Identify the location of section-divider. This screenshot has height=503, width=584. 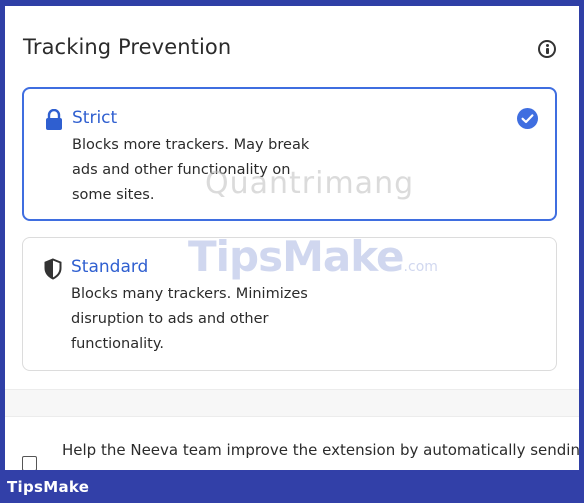
(292, 403).